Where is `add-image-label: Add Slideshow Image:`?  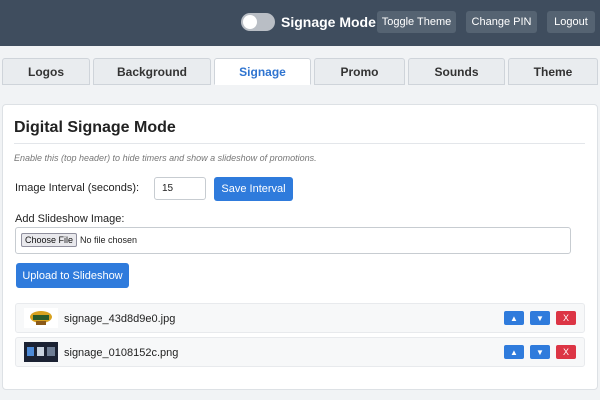 add-image-label: Add Slideshow Image: is located at coordinates (70, 219).